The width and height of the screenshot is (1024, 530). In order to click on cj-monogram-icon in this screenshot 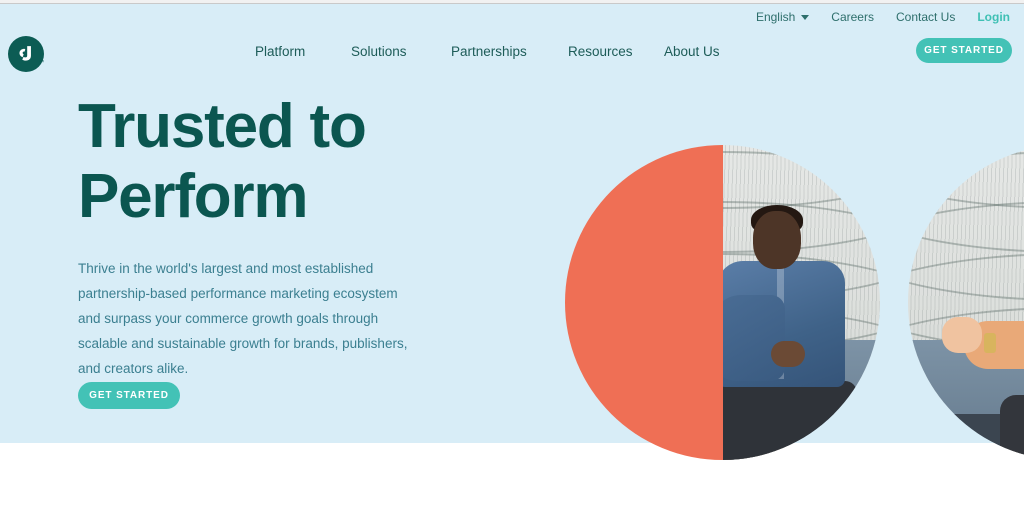, I will do `click(25, 53)`.